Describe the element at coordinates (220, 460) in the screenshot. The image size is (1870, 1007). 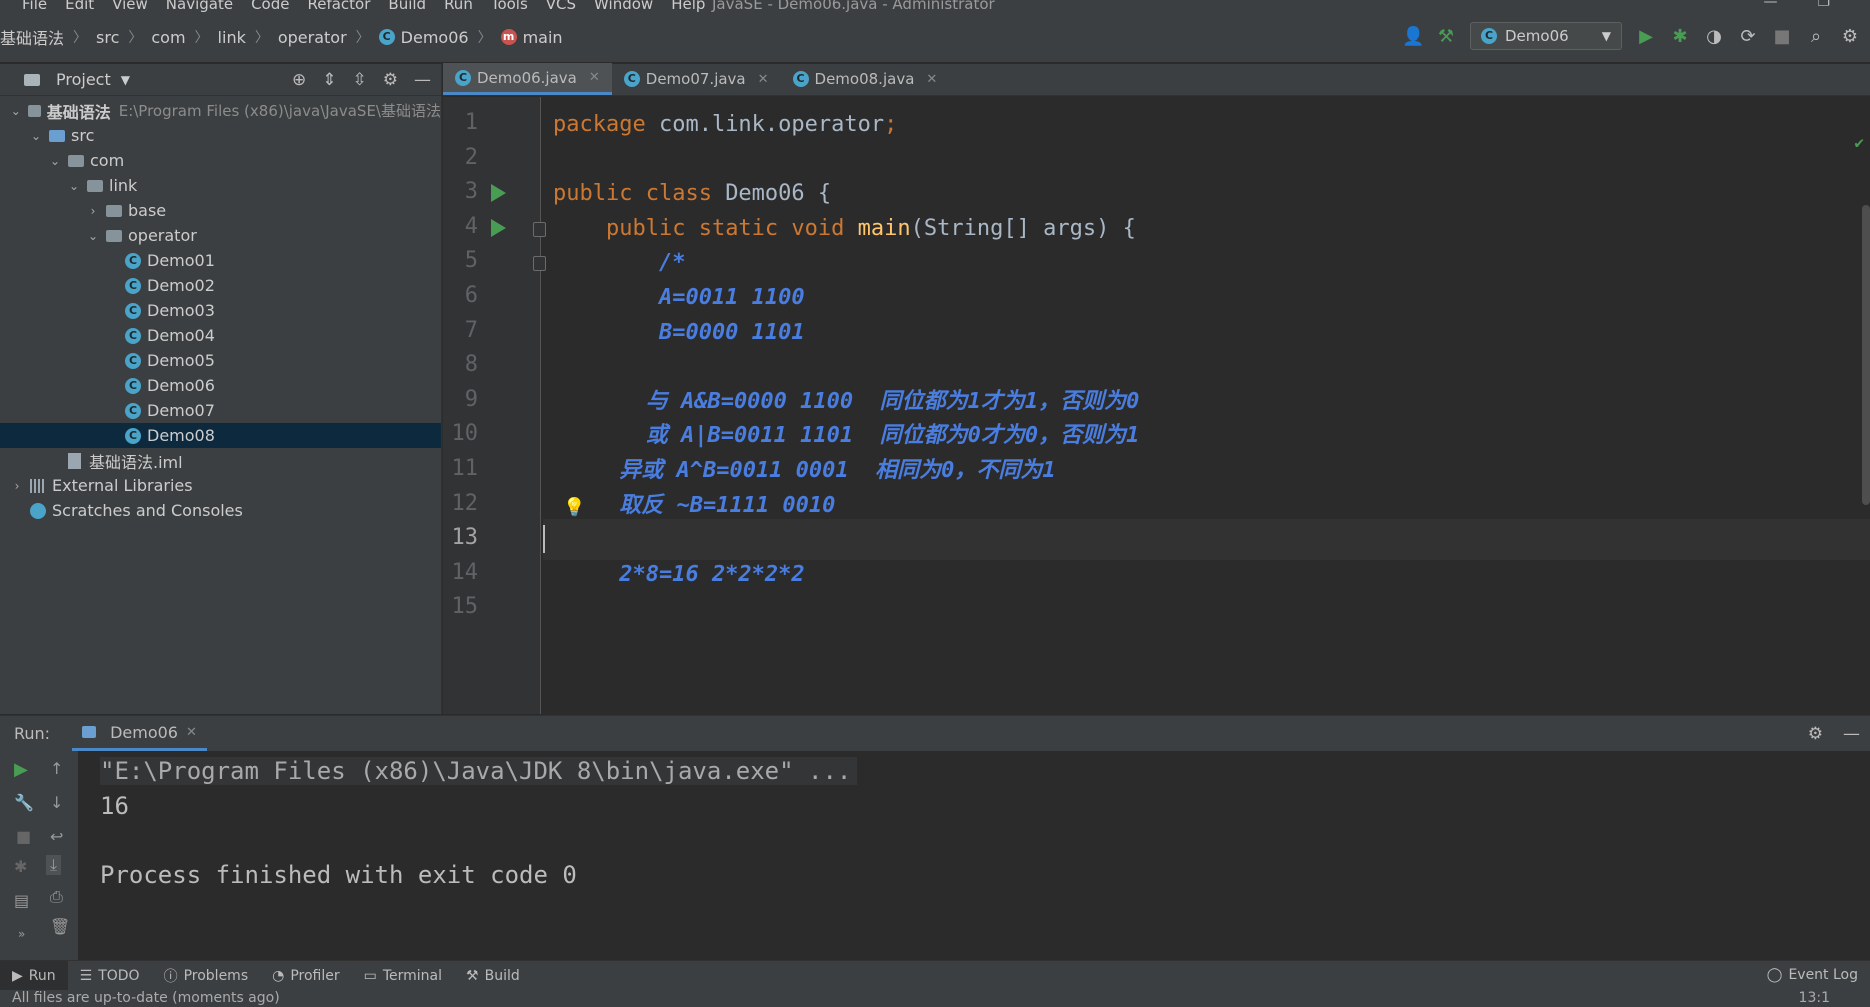
I see `tree-node-iml: 基础语法.iml` at that location.